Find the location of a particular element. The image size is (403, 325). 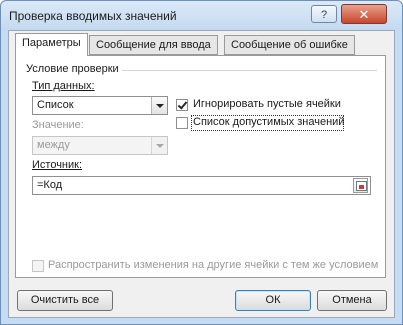

tab-input-message: Сообщение для ввода is located at coordinates (153, 45).